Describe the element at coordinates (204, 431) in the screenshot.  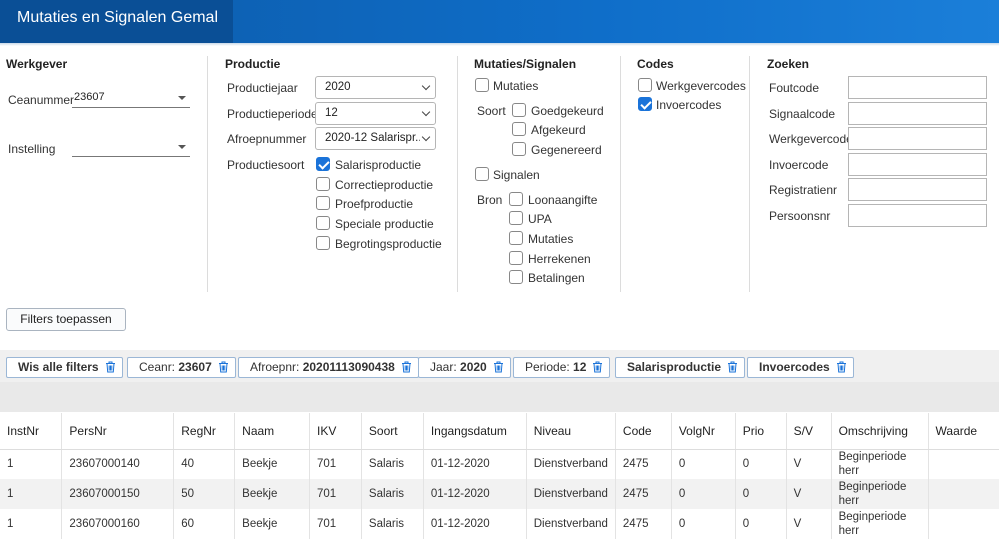
I see `column-header: RegNr` at that location.